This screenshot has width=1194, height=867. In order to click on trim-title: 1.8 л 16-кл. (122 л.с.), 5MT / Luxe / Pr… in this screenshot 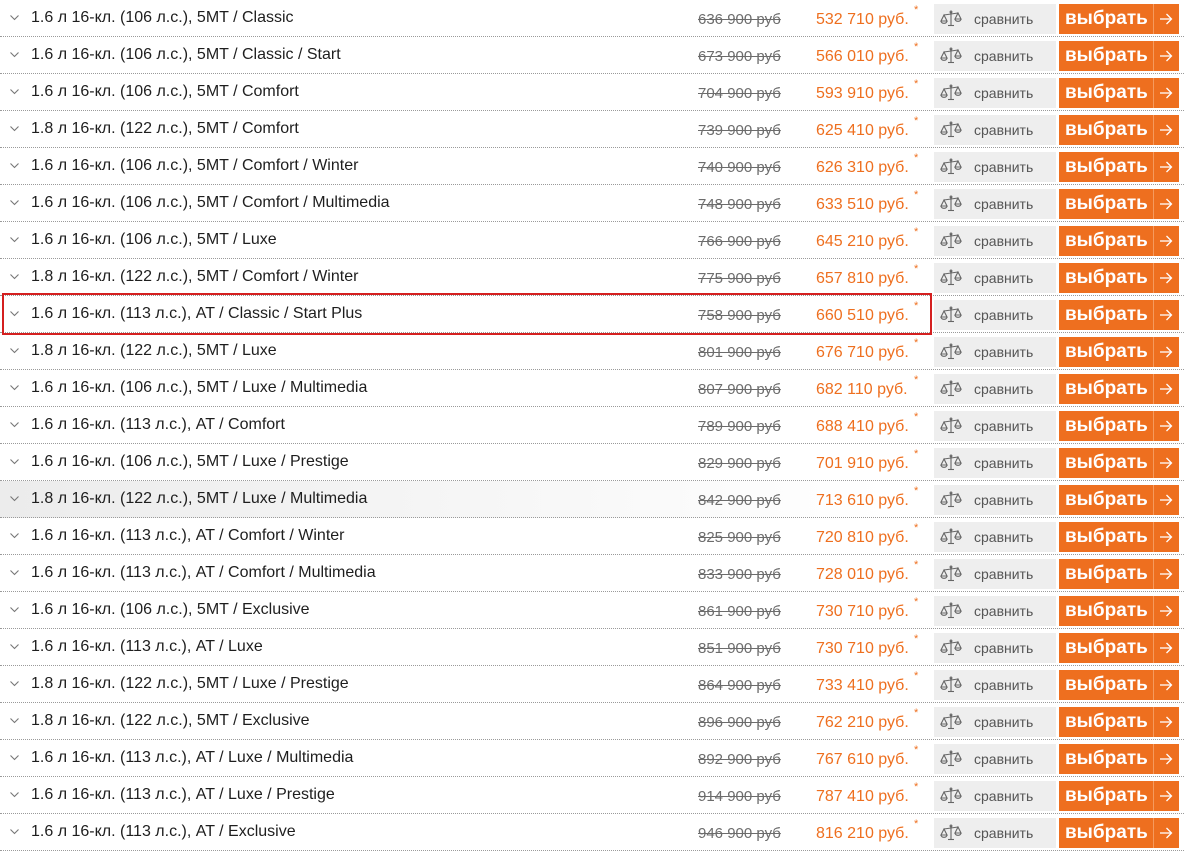, I will do `click(190, 684)`.